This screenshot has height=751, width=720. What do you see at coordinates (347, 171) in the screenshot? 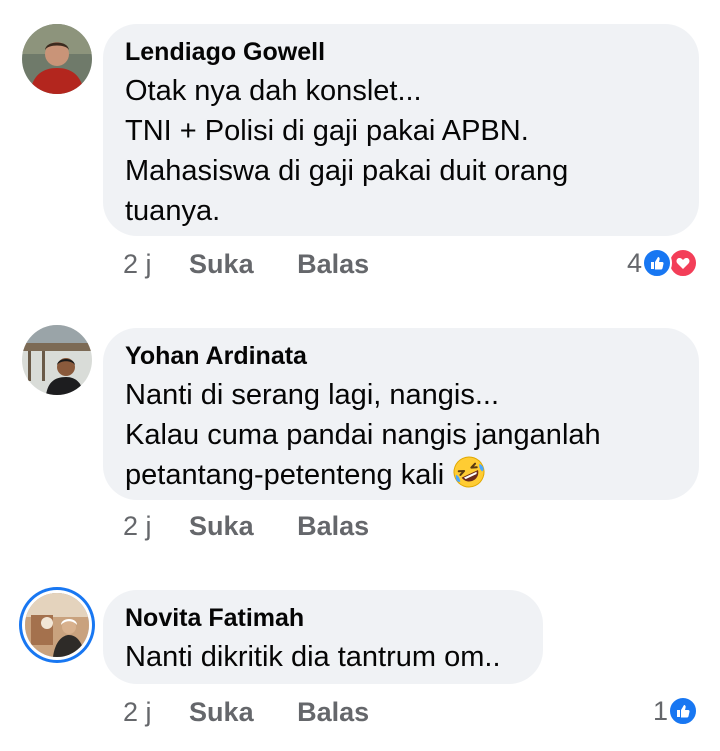
I see `comment-text-line: Mahasiswa di gaji pakai duit orang` at bounding box center [347, 171].